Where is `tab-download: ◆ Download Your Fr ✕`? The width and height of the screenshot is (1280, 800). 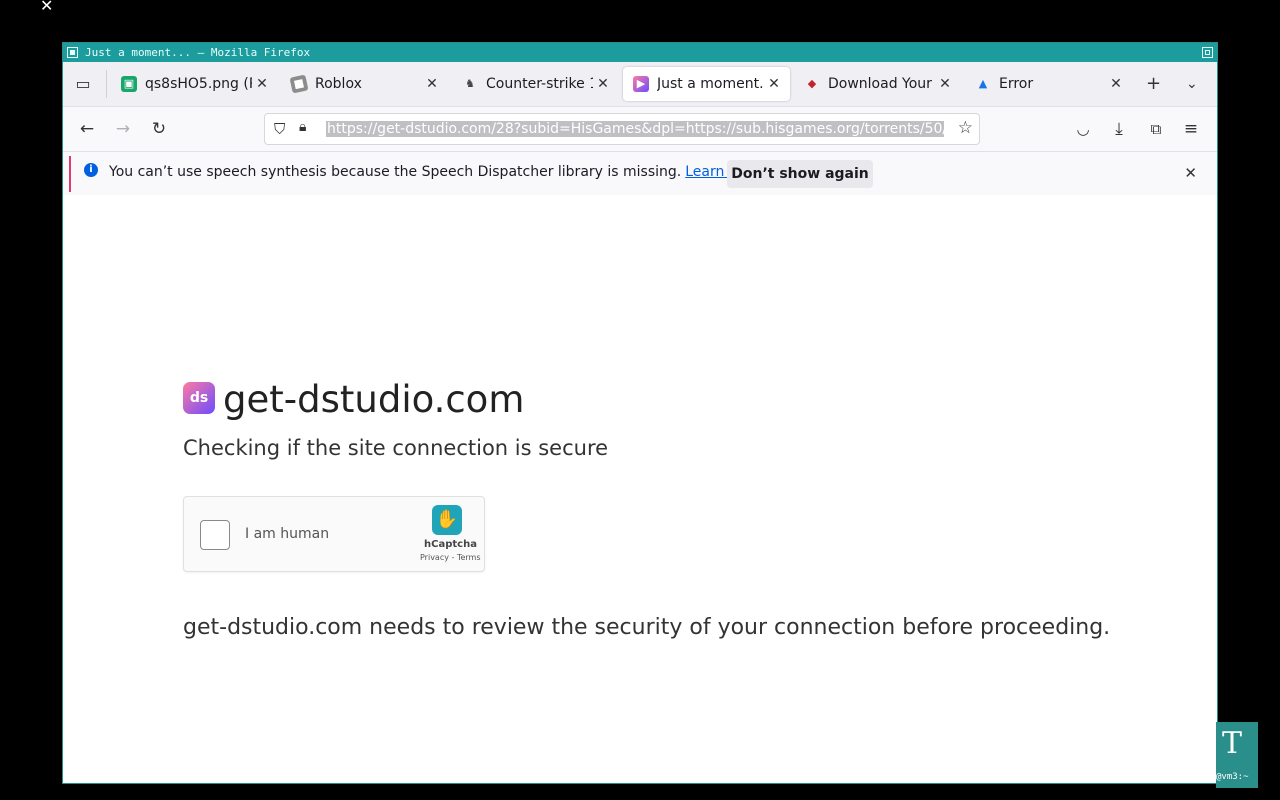
tab-download: ◆ Download Your Fr ✕ is located at coordinates (877, 84).